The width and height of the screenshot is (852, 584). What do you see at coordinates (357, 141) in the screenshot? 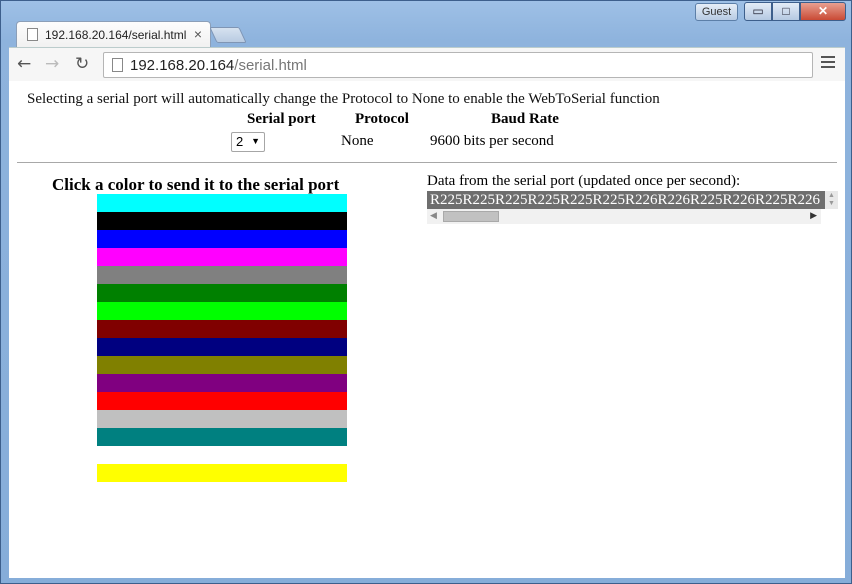
I see `protocol-value: None` at bounding box center [357, 141].